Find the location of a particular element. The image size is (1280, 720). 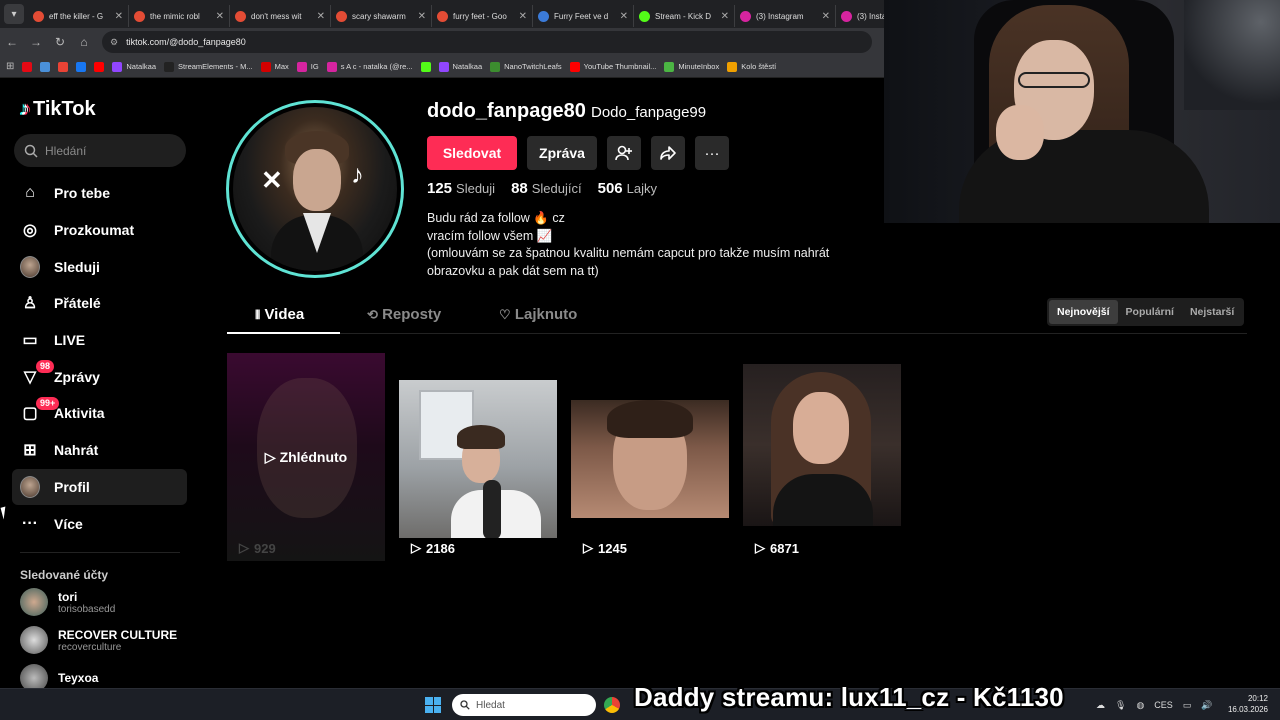

video-card: ▷ 6871 is located at coordinates (822, 458).